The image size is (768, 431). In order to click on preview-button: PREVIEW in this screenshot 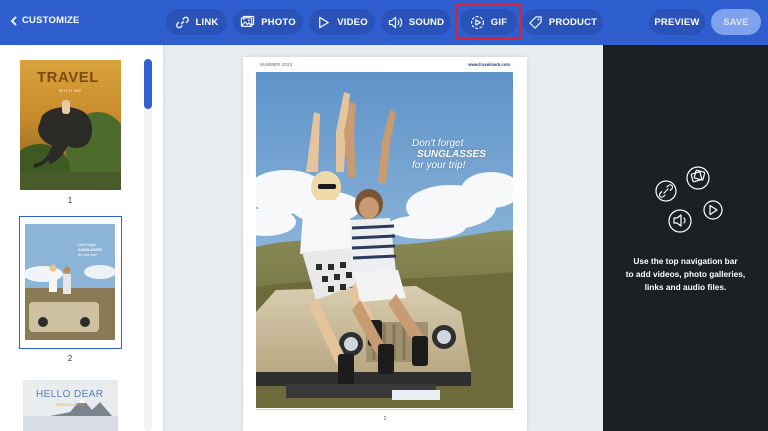, I will do `click(677, 22)`.